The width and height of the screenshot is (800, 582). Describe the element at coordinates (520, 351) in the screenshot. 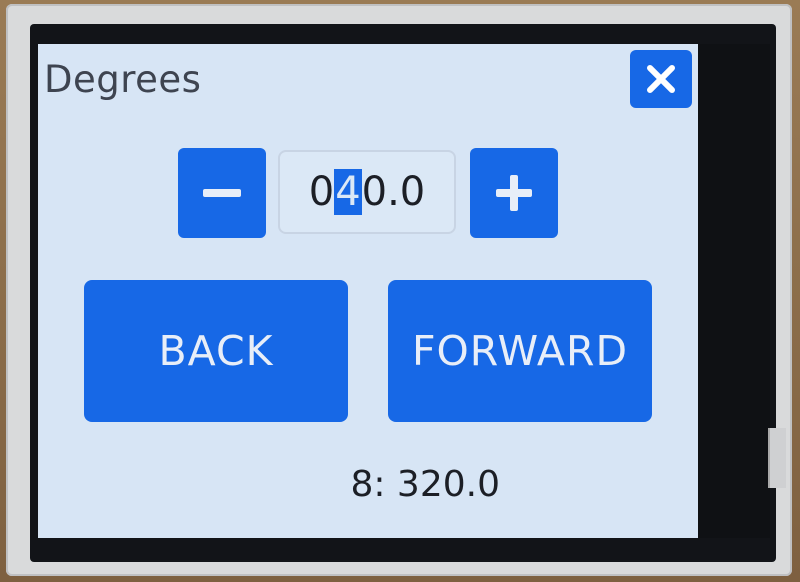

I see `forward-button: FORWARD` at that location.